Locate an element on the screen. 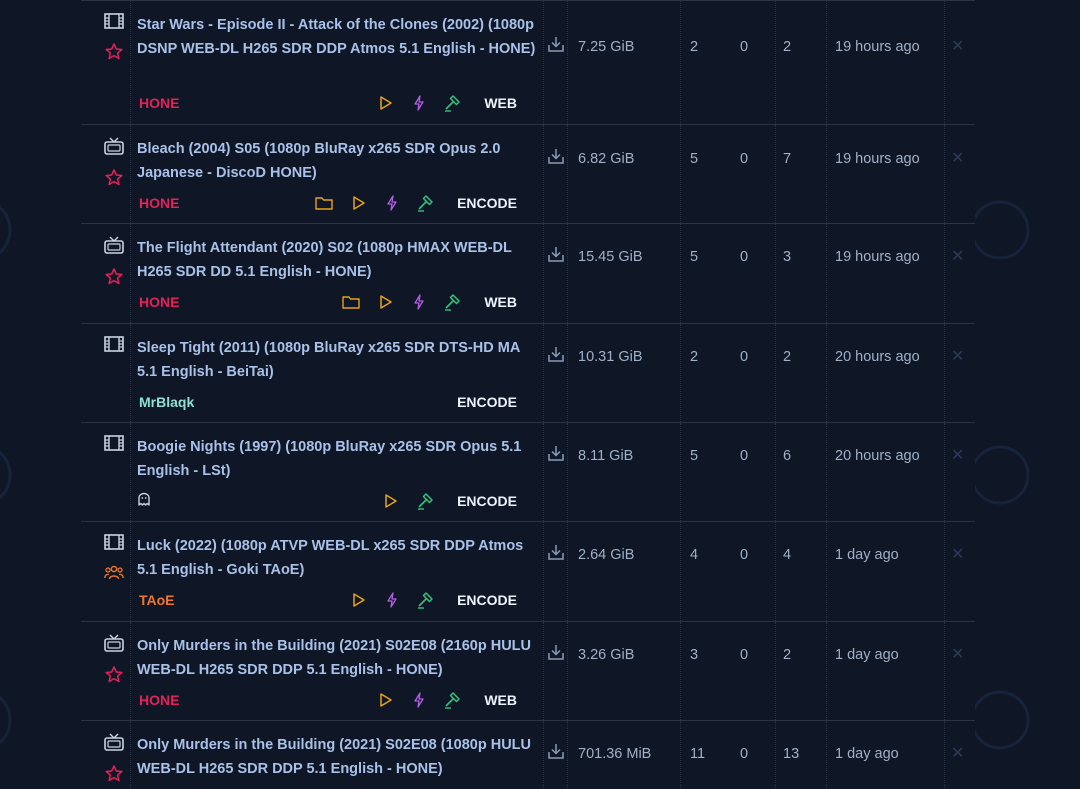  upload-age: 19 hours ago is located at coordinates (877, 159).